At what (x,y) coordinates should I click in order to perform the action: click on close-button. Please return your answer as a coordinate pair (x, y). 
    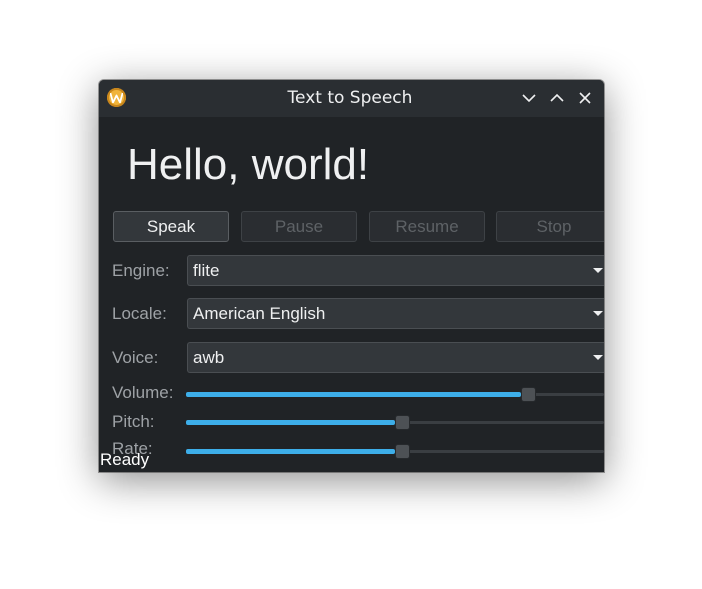
    Looking at the image, I should click on (585, 98).